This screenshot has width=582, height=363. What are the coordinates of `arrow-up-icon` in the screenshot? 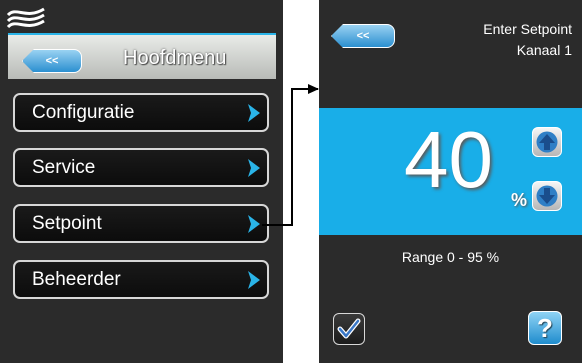 It's located at (547, 142).